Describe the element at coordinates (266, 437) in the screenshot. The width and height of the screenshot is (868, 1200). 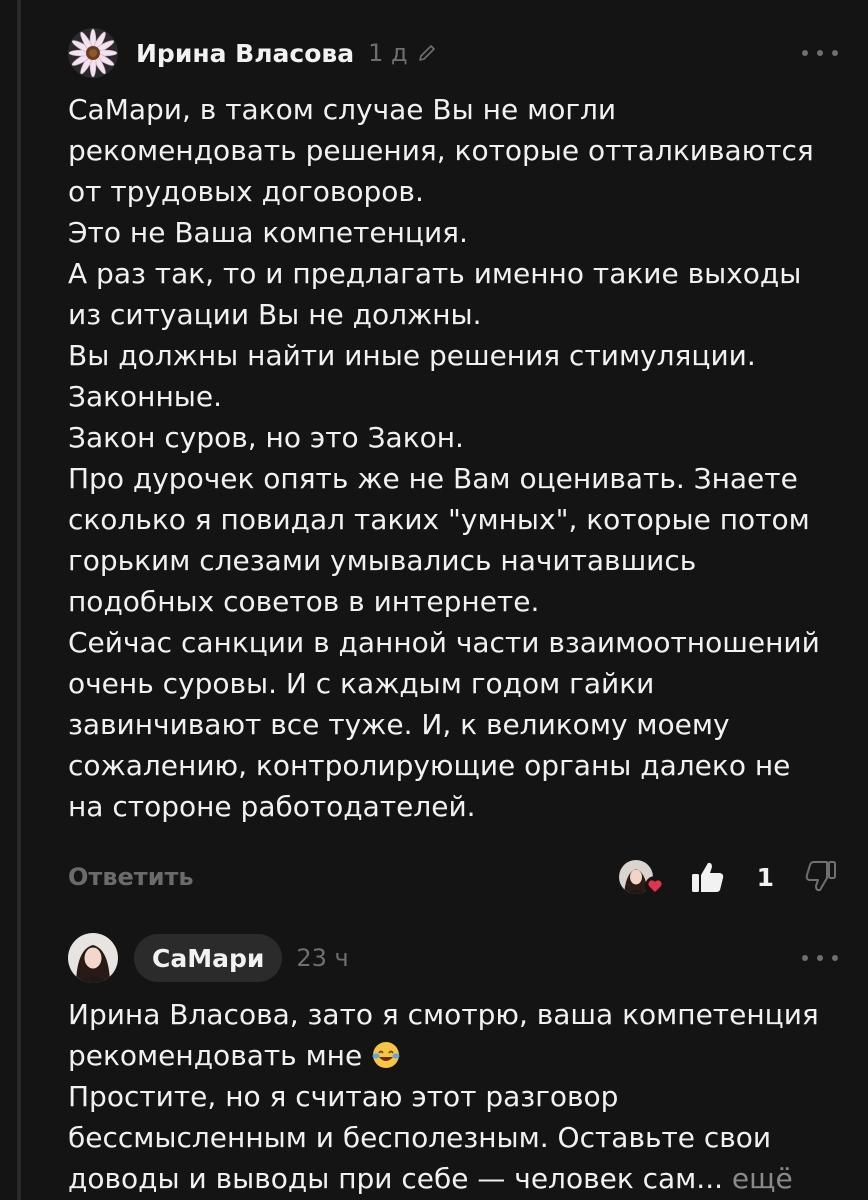
I see `comment-text-line: Закон суров, но это Закон.` at that location.